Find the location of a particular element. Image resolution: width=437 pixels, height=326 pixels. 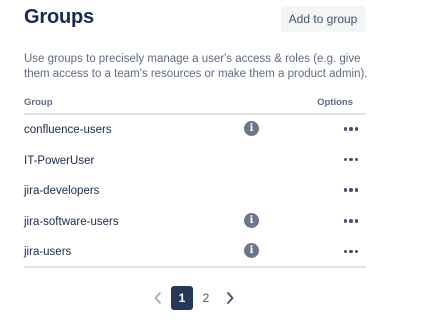

table-row: jira-users i is located at coordinates (195, 252).